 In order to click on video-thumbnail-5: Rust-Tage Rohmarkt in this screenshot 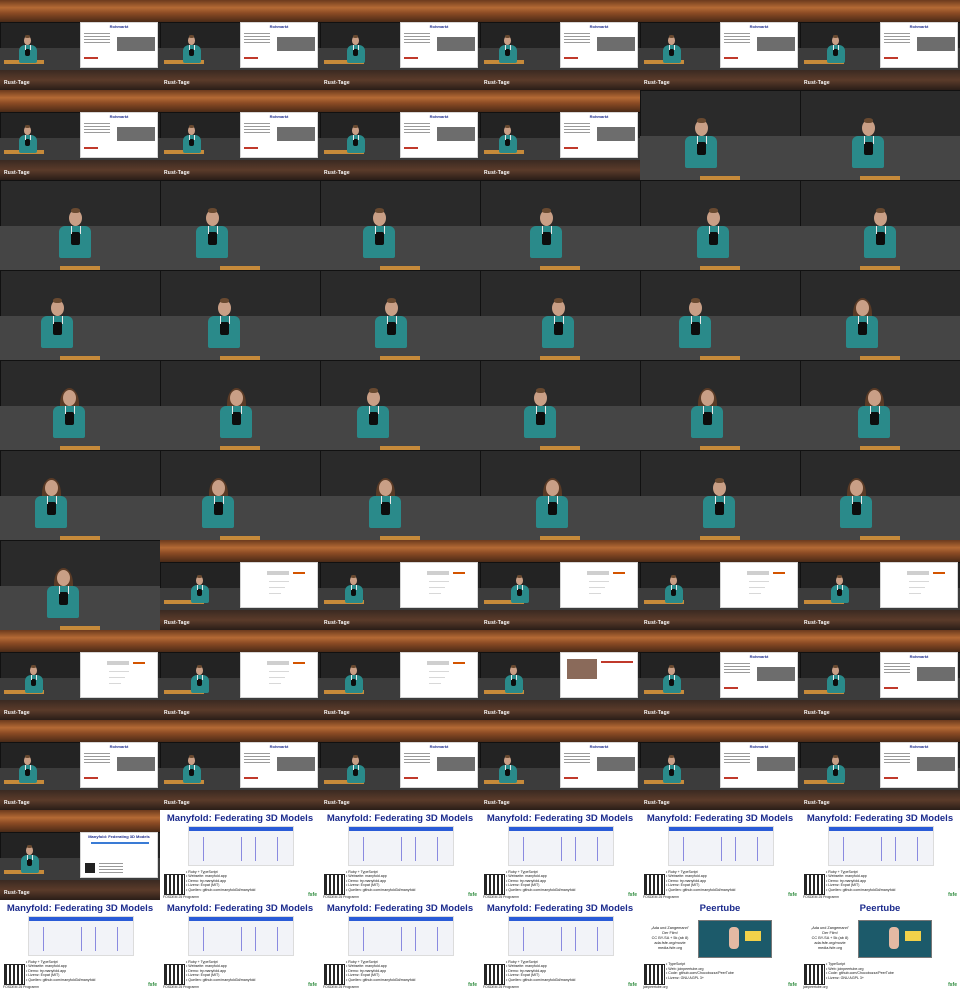, I will do `click(720, 45)`.